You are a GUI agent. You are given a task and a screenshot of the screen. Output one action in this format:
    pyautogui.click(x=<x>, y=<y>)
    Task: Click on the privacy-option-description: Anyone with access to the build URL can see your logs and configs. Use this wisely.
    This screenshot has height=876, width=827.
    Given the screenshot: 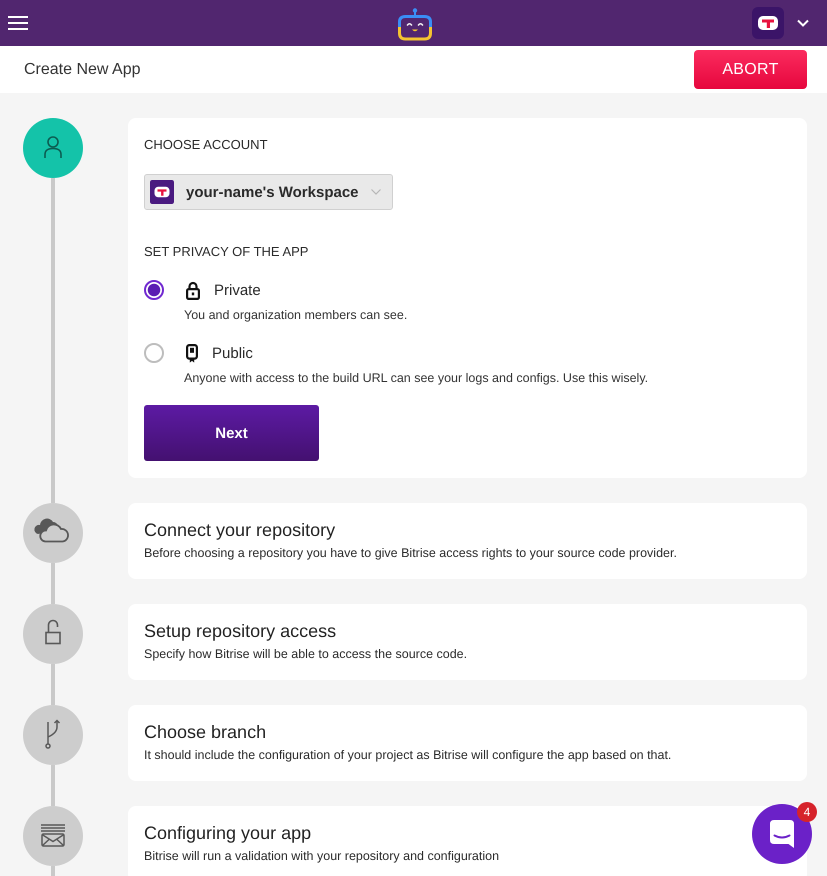 What is the action you would take?
    pyautogui.click(x=416, y=378)
    